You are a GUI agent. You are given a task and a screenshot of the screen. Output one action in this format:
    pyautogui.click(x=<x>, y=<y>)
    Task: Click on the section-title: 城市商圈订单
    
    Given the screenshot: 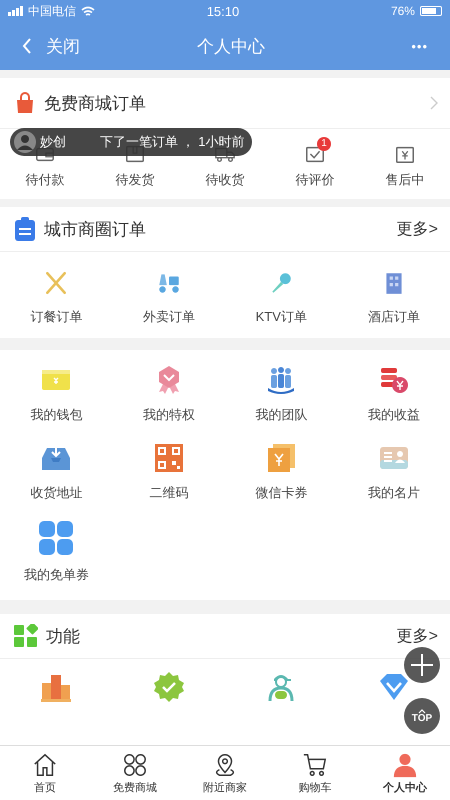 What is the action you would take?
    pyautogui.click(x=95, y=229)
    